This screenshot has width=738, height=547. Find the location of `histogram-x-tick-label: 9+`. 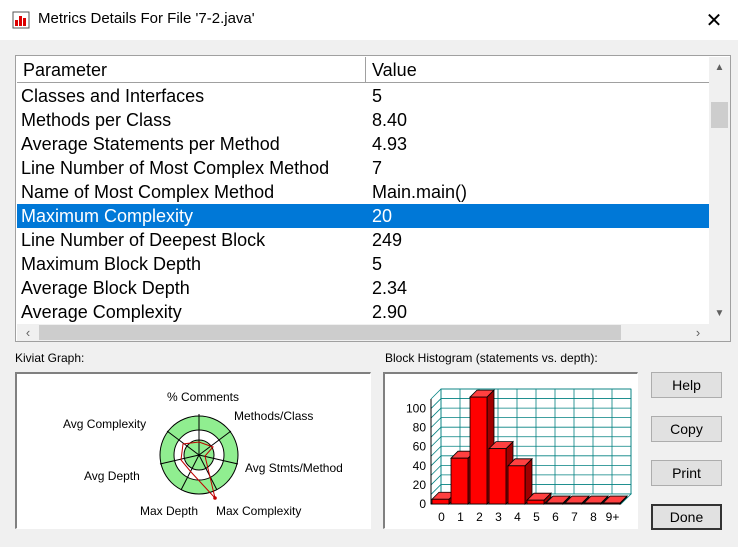

histogram-x-tick-label: 9+ is located at coordinates (613, 517).